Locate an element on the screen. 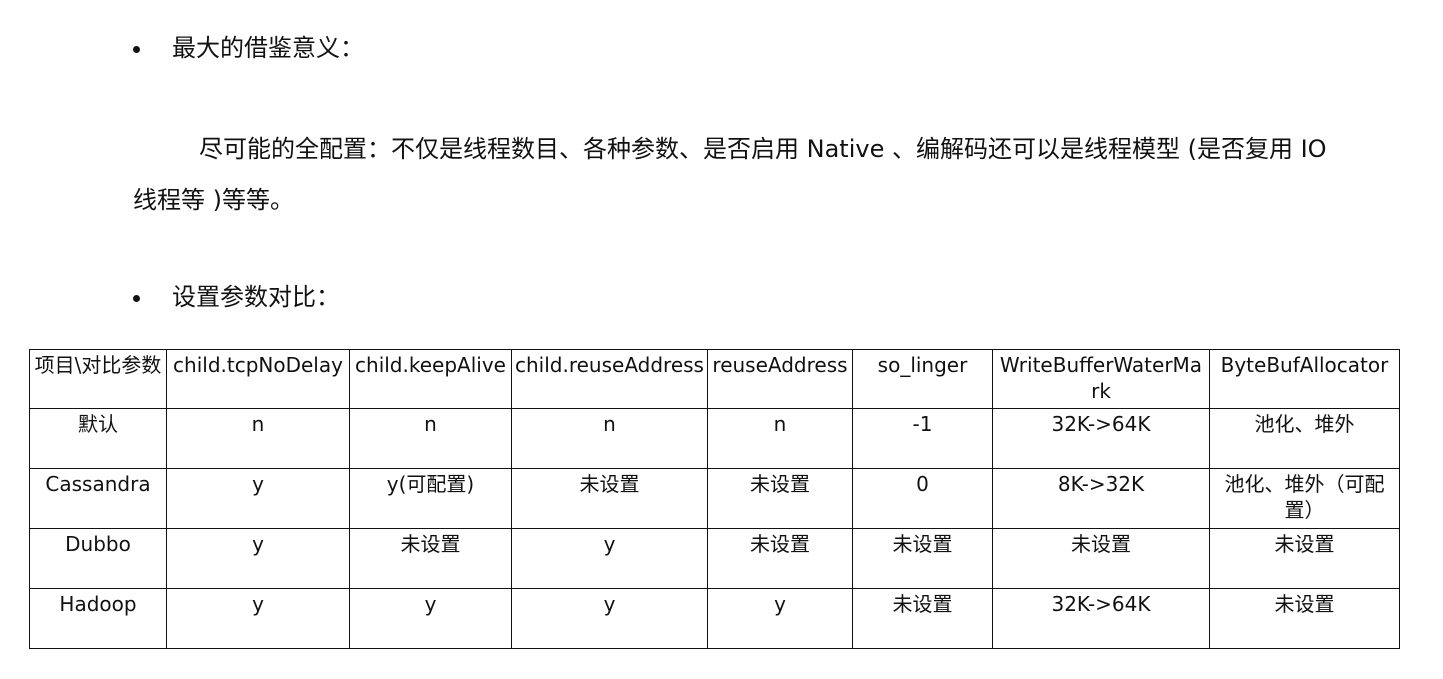 Image resolution: width=1443 pixels, height=679 pixels. header-cell: ByteBufAllocator is located at coordinates (1304, 379).